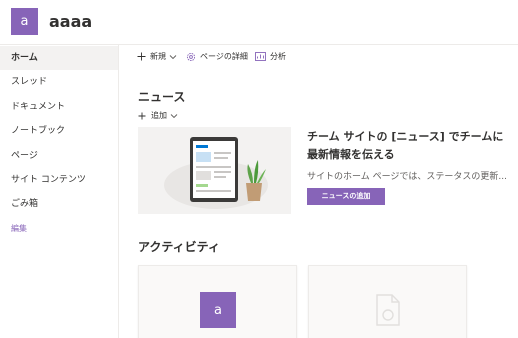 This screenshot has height=338, width=518. I want to click on analytics-icon, so click(260, 56).